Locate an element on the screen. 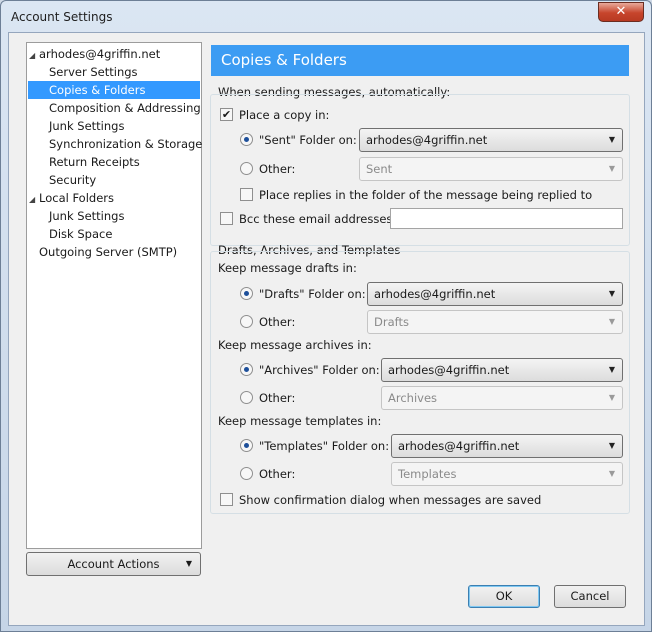 Image resolution: width=652 pixels, height=632 pixels. sent-folder-radio-row: "Sent" Folder on: is located at coordinates (298, 140).